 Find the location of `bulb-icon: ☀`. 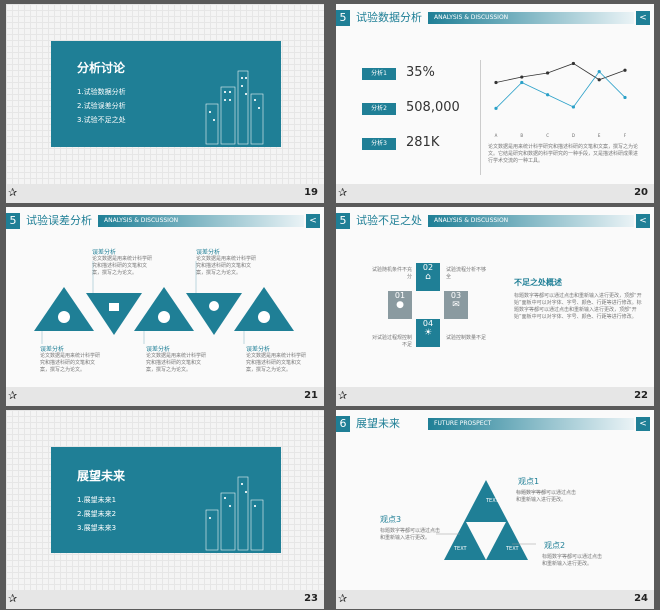

bulb-icon: ☀ is located at coordinates (428, 333).